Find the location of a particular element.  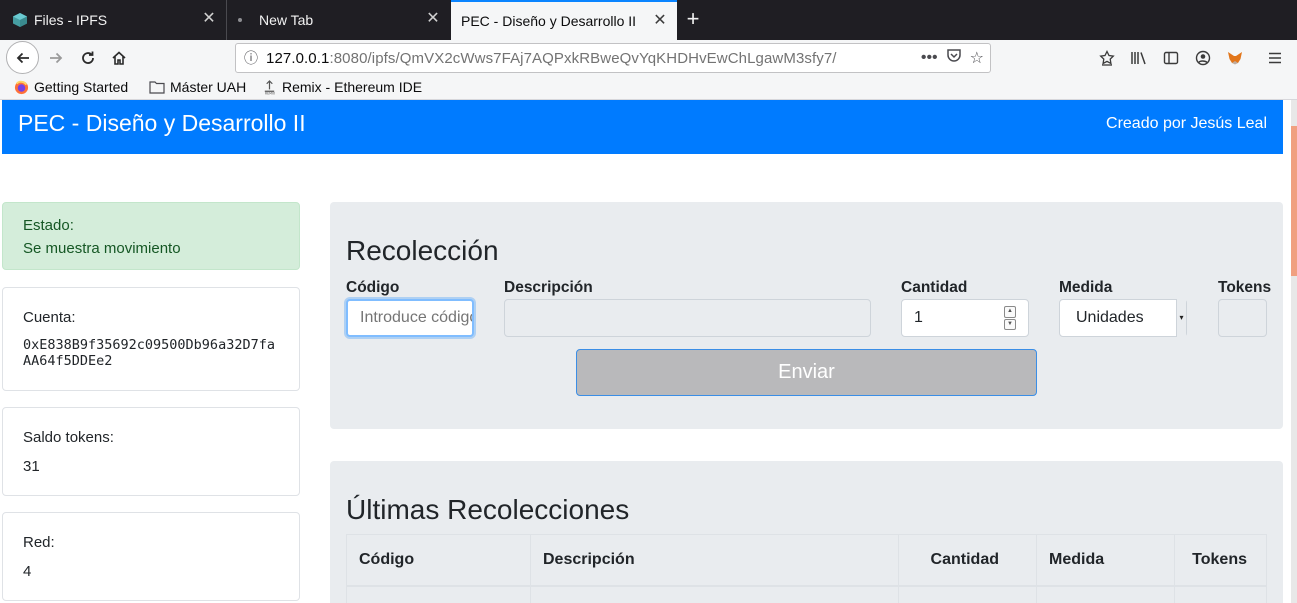

column-header-description: Descripción is located at coordinates (715, 560).